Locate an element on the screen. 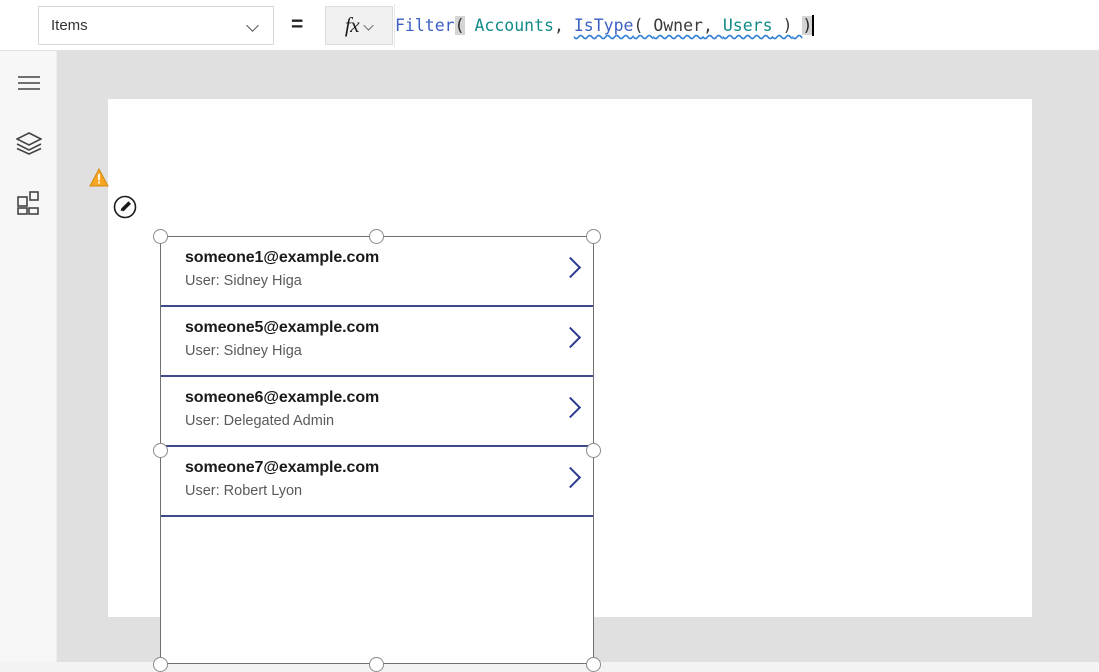 This screenshot has width=1099, height=672. resize-handle-top-left is located at coordinates (160, 236).